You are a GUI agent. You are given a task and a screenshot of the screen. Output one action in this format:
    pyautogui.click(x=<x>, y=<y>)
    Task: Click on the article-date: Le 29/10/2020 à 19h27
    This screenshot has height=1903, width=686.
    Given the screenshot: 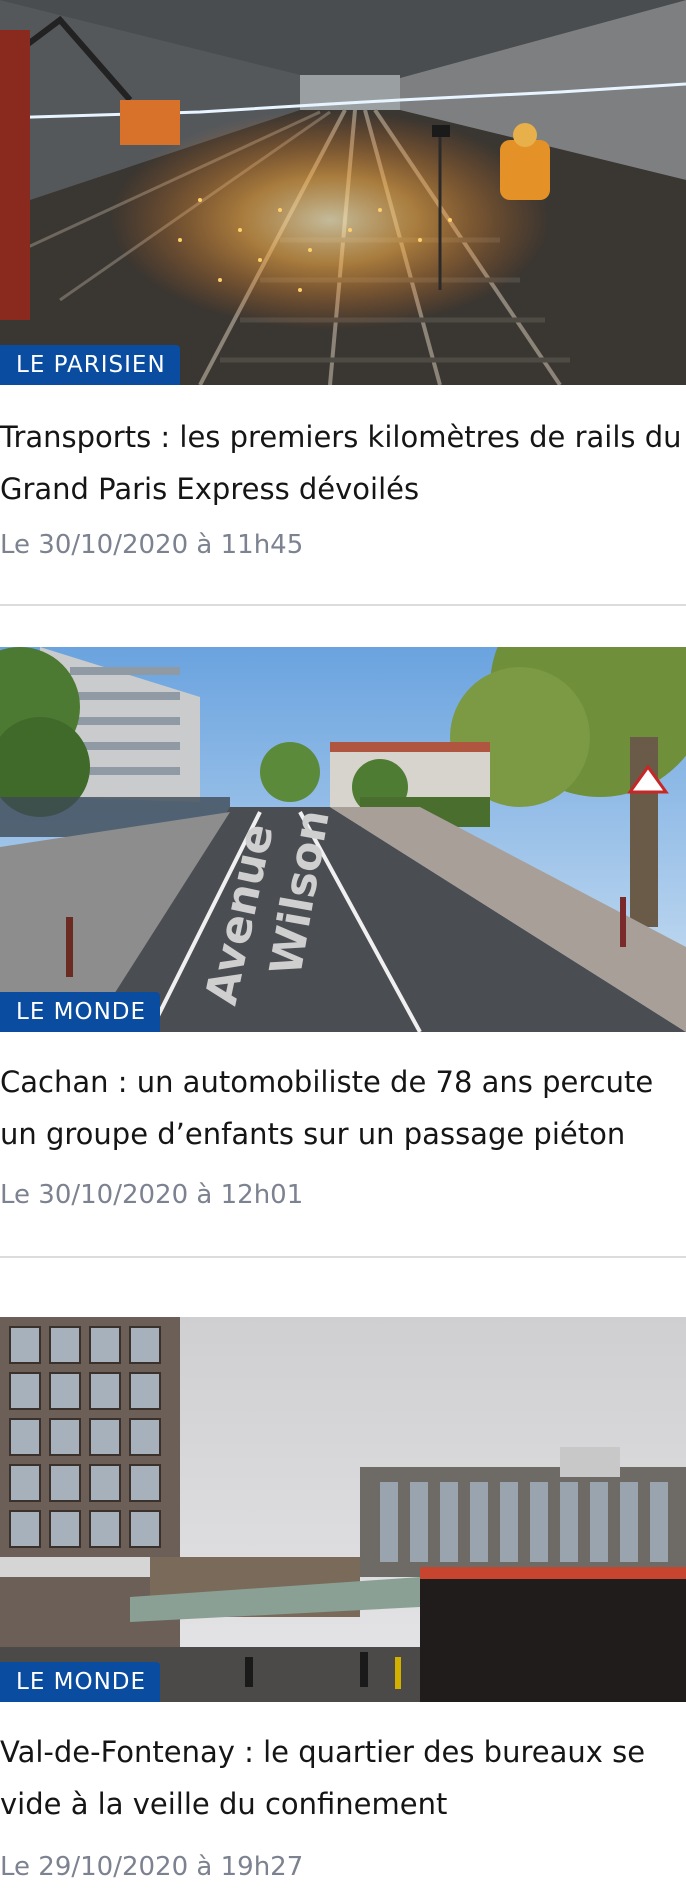 What is the action you would take?
    pyautogui.click(x=152, y=1867)
    